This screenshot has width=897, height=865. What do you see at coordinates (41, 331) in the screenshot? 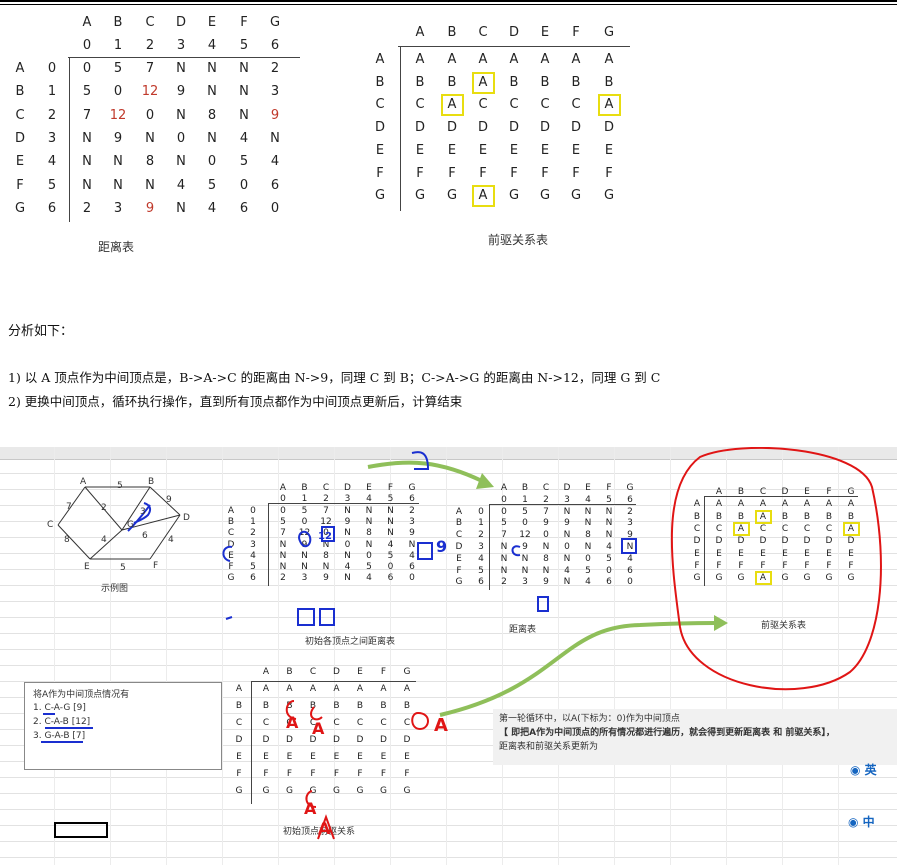
I see `analysis-heading: 分析如下：` at bounding box center [41, 331].